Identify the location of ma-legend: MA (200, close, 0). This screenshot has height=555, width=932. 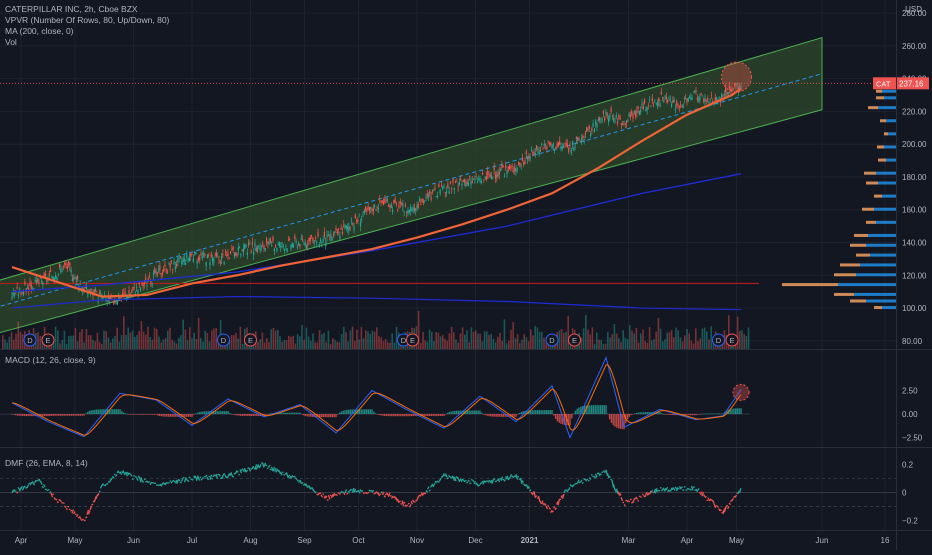
(87, 31).